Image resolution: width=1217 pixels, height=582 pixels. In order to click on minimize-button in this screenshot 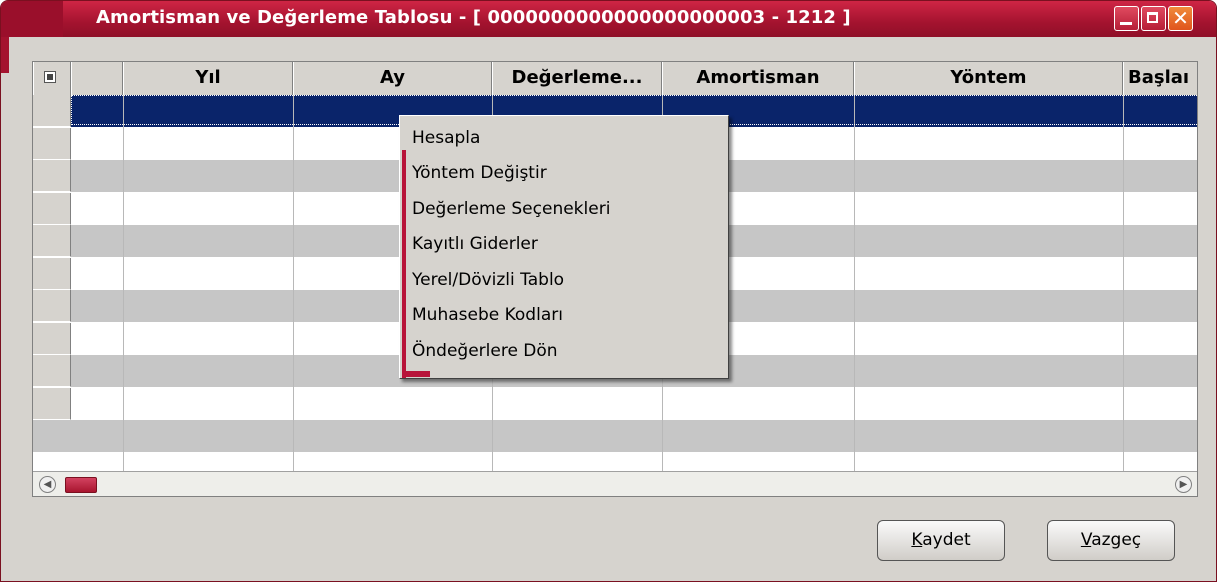, I will do `click(1126, 18)`.